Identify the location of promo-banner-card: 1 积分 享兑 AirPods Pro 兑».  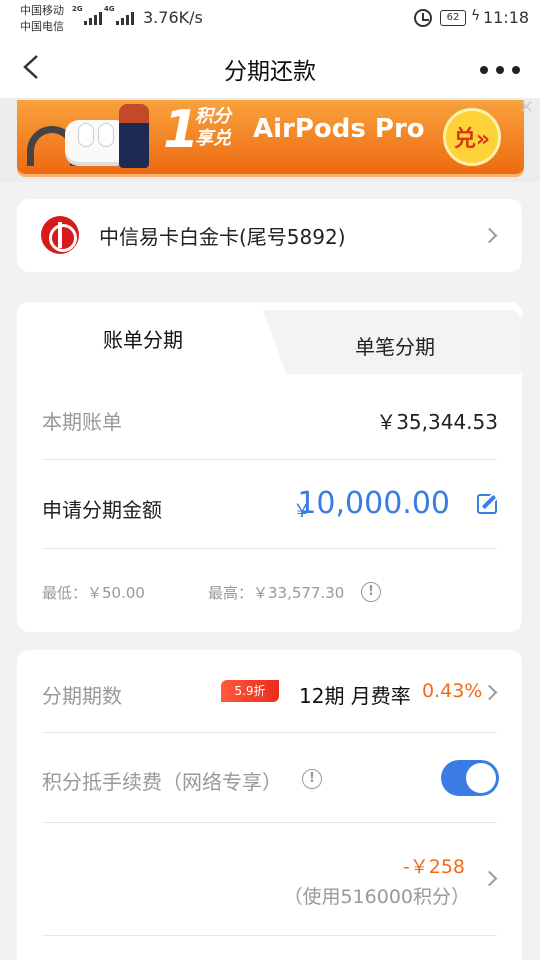
(270, 137).